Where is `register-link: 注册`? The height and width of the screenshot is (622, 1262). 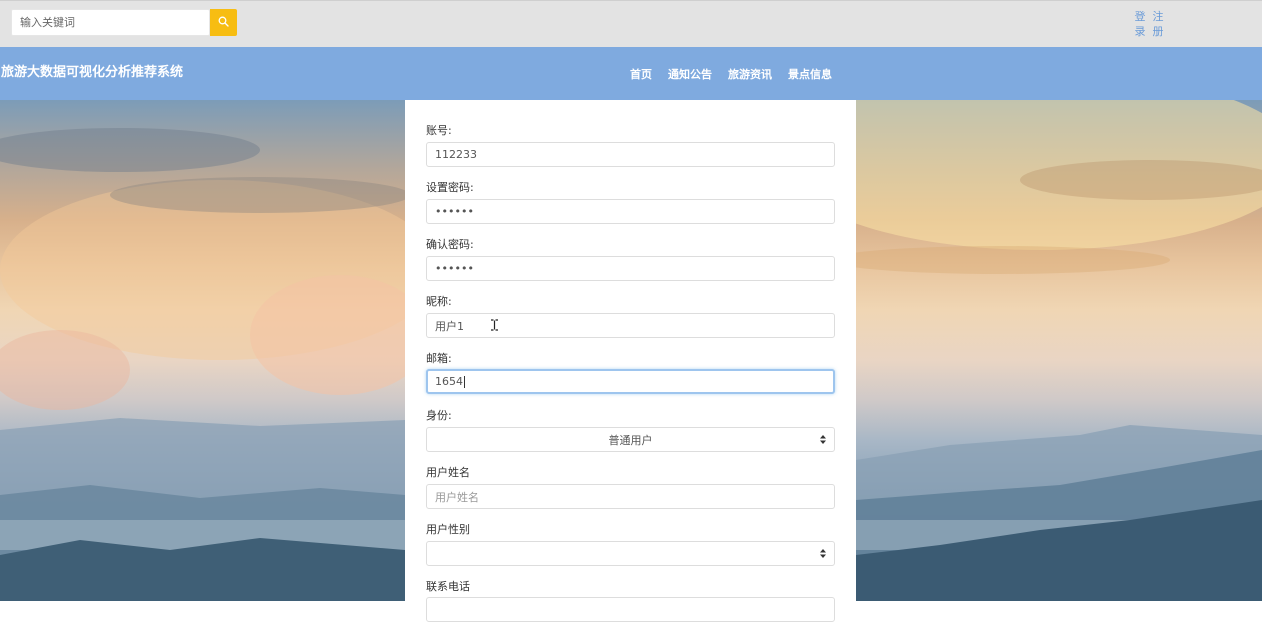 register-link: 注册 is located at coordinates (1158, 24).